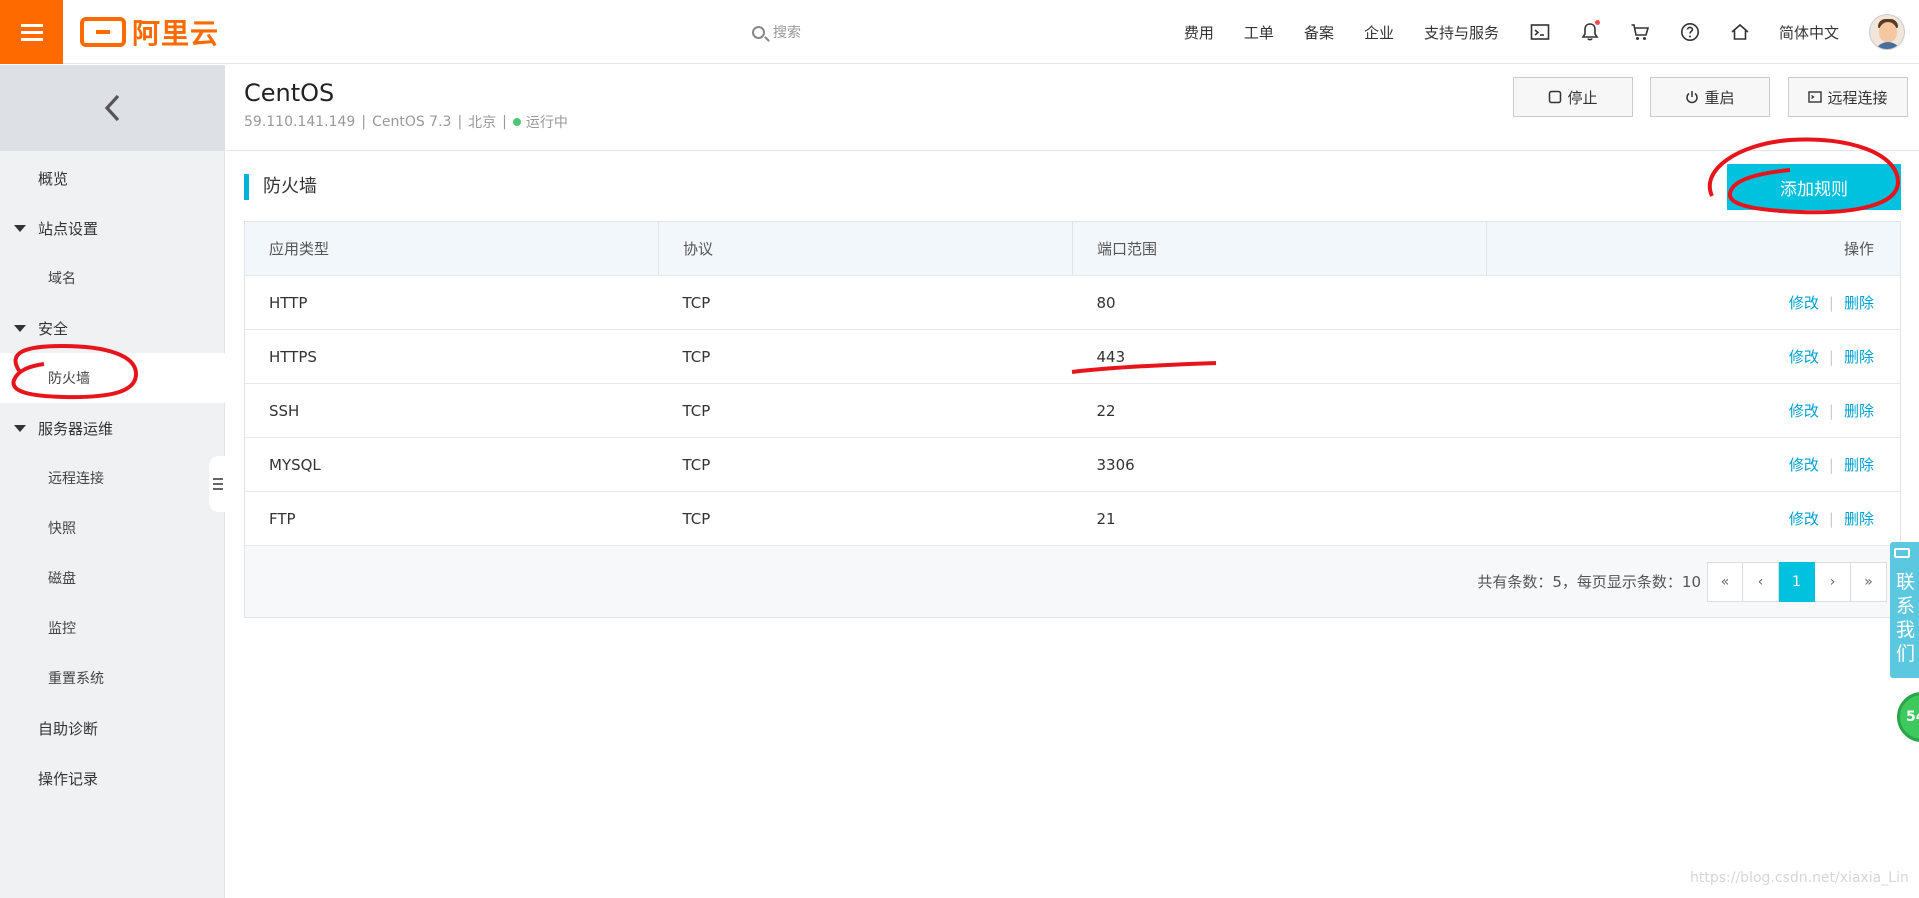  Describe the element at coordinates (1199, 32) in the screenshot. I see `nav-fees: 费用` at that location.